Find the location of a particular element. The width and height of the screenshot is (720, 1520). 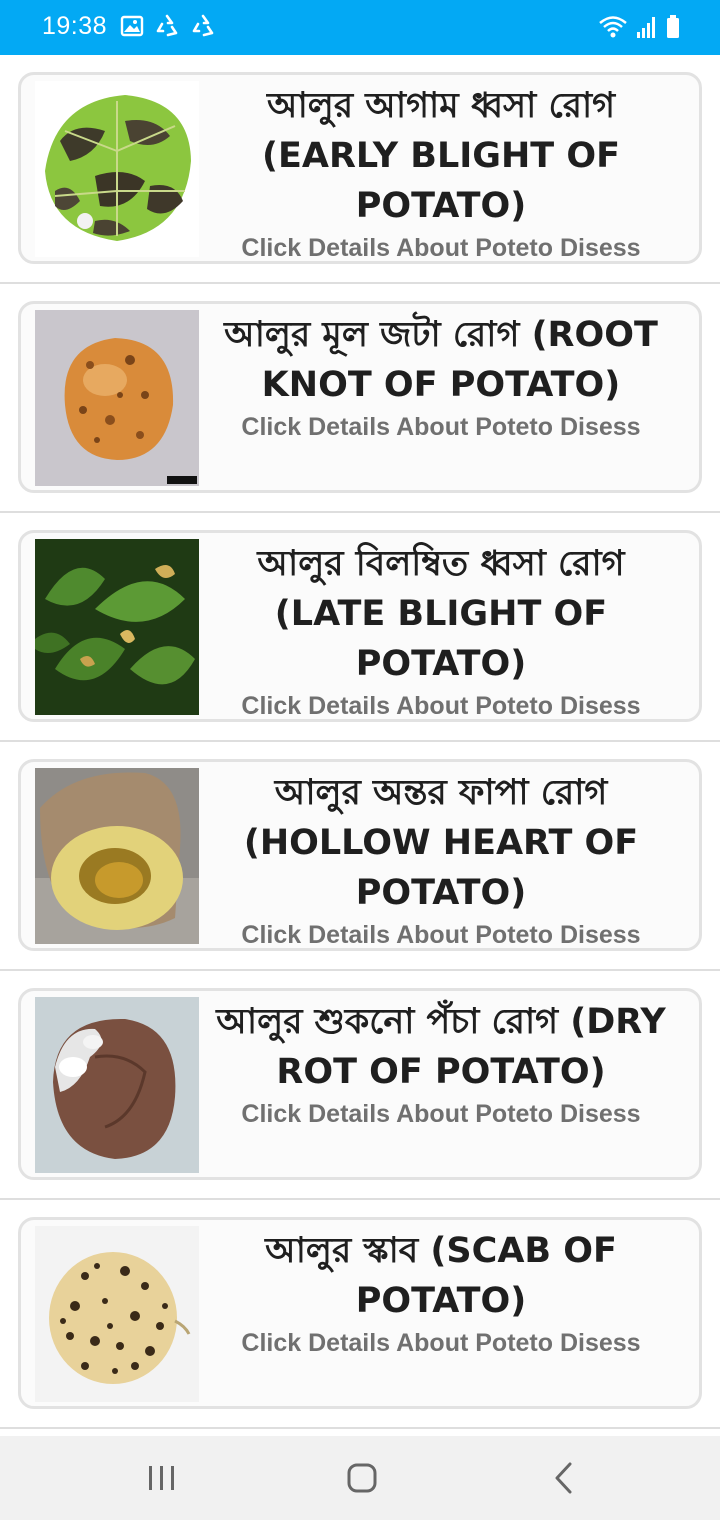

navigation-bar is located at coordinates (360, 1478).